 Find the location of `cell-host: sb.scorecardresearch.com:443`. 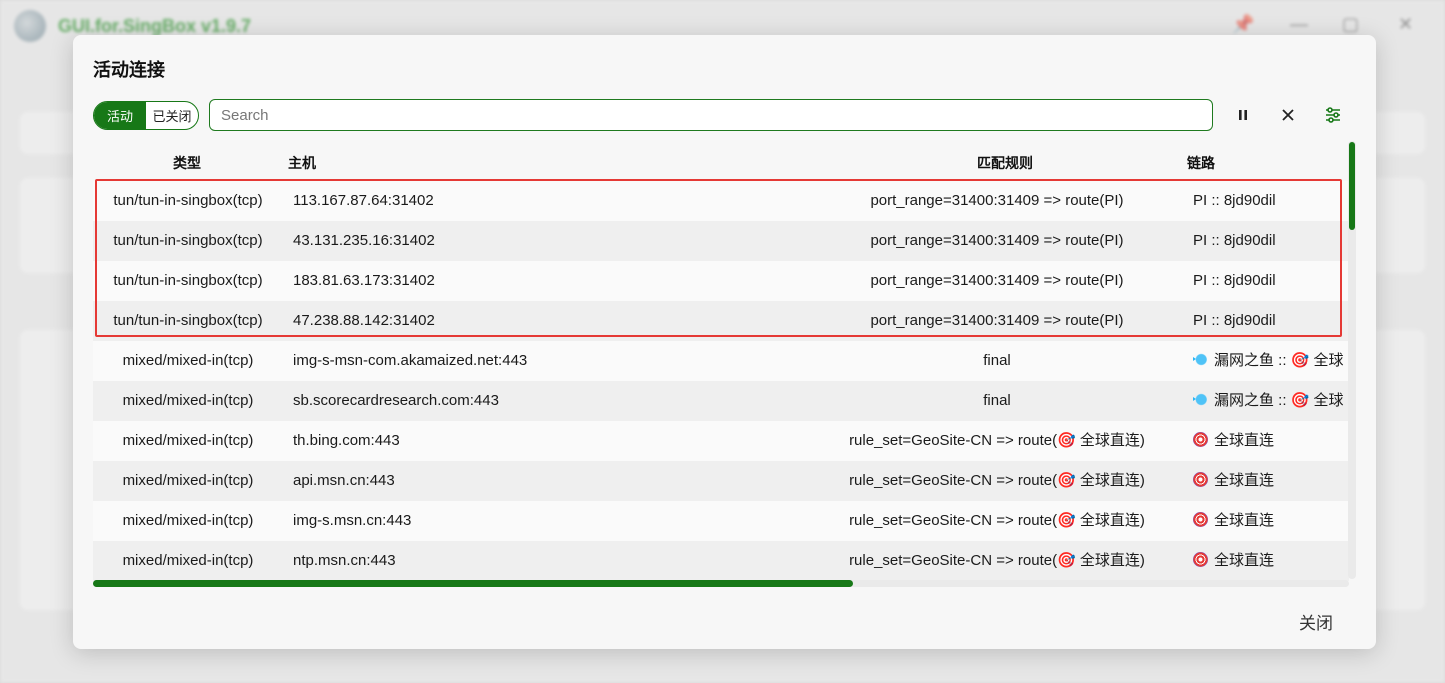

cell-host: sb.scorecardresearch.com:443 is located at coordinates (396, 400).